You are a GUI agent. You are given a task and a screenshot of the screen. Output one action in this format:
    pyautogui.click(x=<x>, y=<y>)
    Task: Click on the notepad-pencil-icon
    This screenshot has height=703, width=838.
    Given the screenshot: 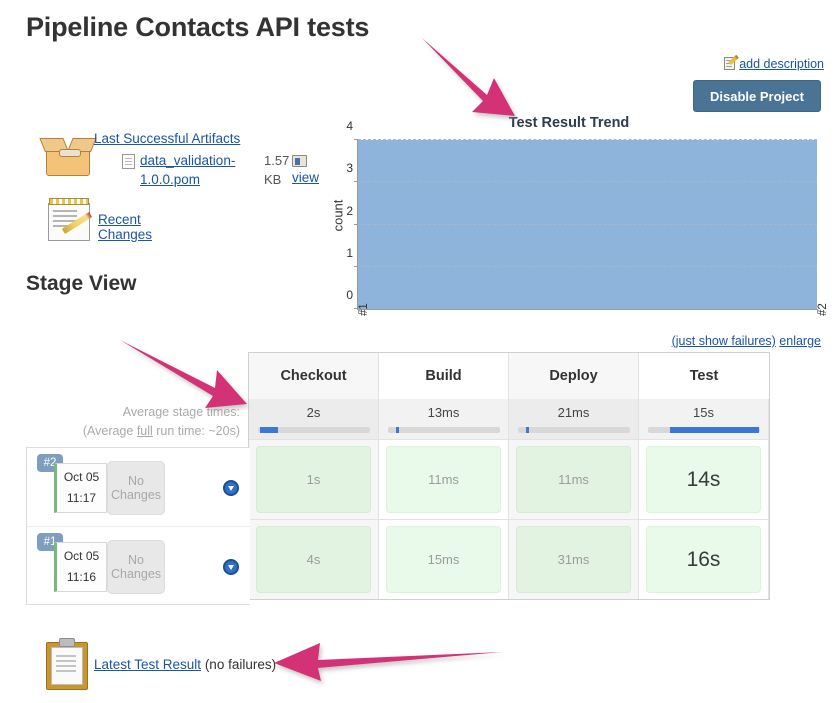 What is the action you would take?
    pyautogui.click(x=70, y=220)
    